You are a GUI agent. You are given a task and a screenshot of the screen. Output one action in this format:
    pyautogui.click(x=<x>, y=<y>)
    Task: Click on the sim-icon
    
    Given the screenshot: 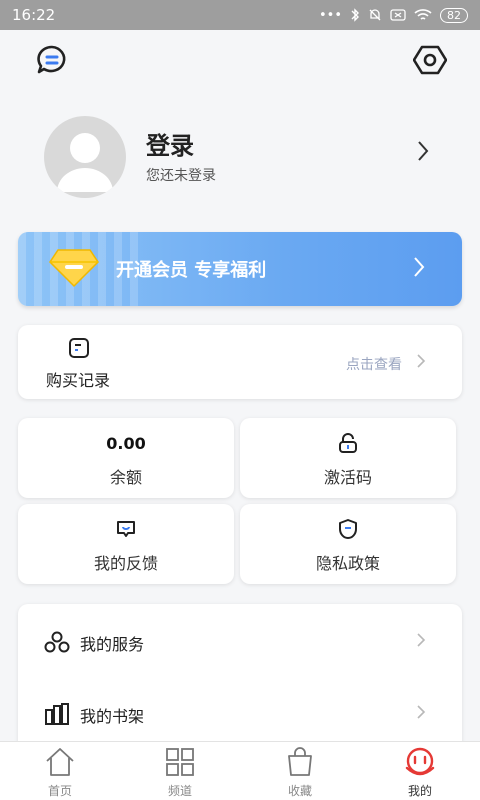 What is the action you would take?
    pyautogui.click(x=398, y=15)
    